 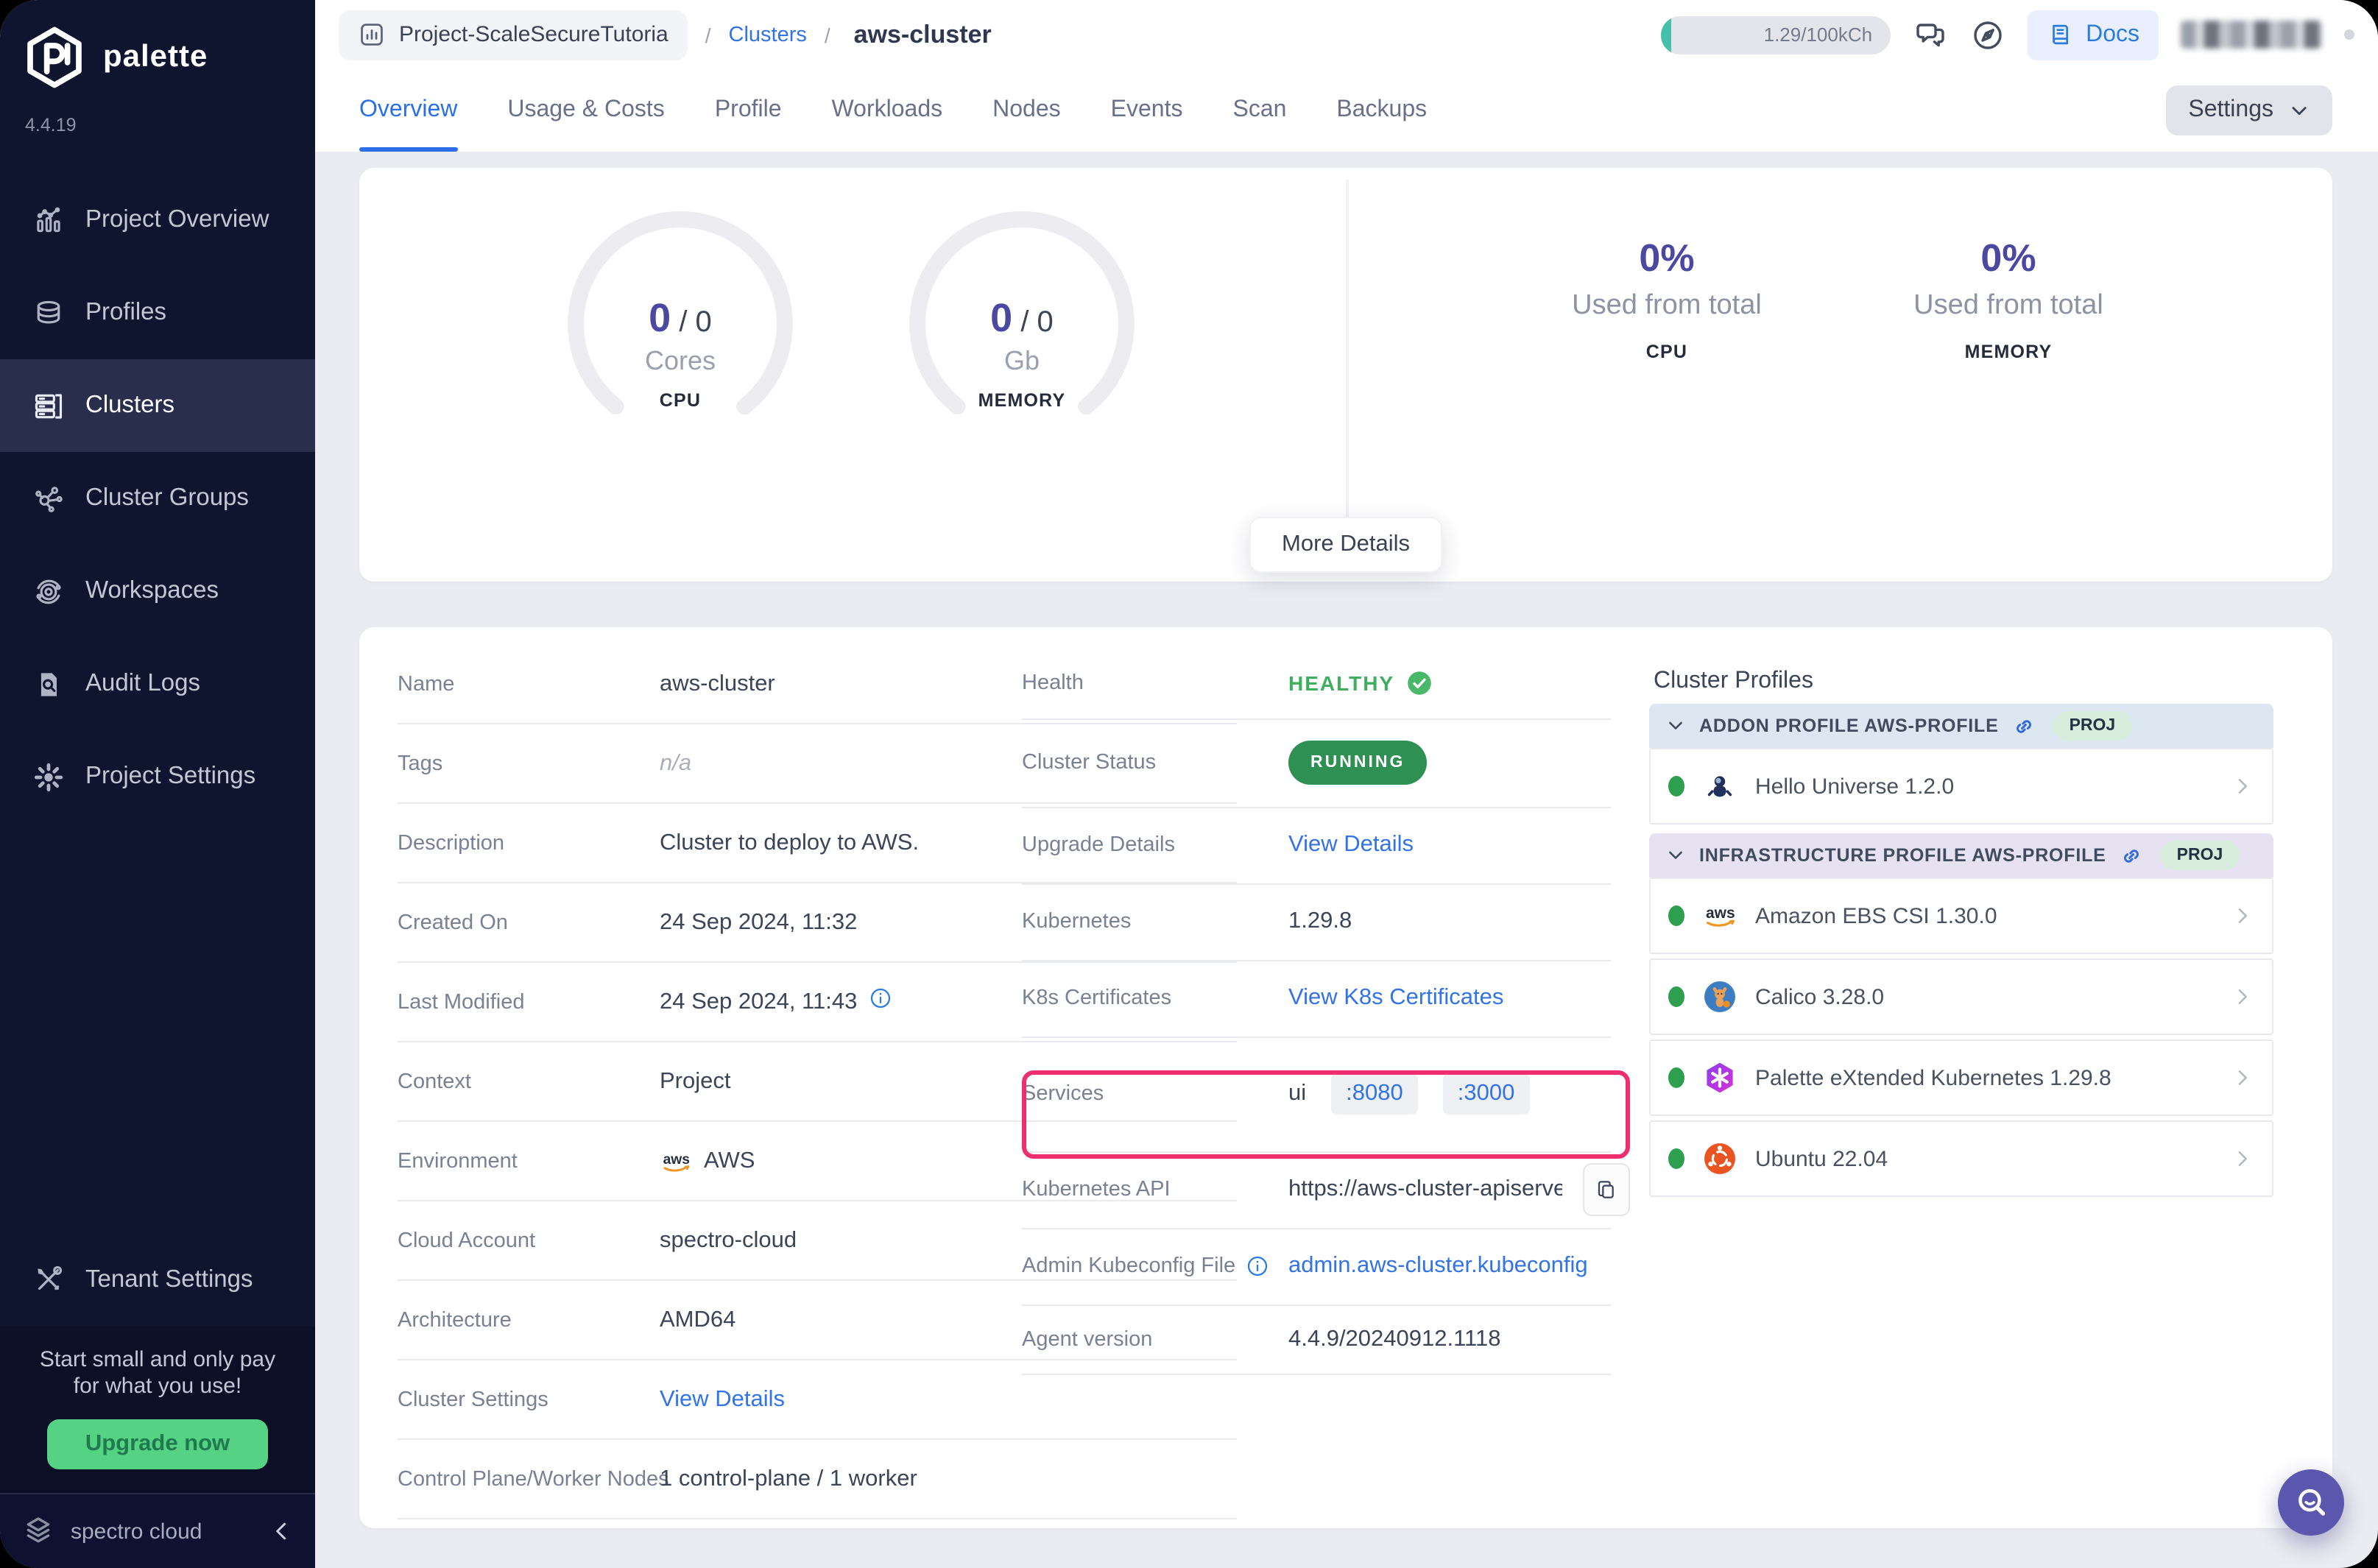 What do you see at coordinates (1063, 1094) in the screenshot?
I see `detail-label: Services` at bounding box center [1063, 1094].